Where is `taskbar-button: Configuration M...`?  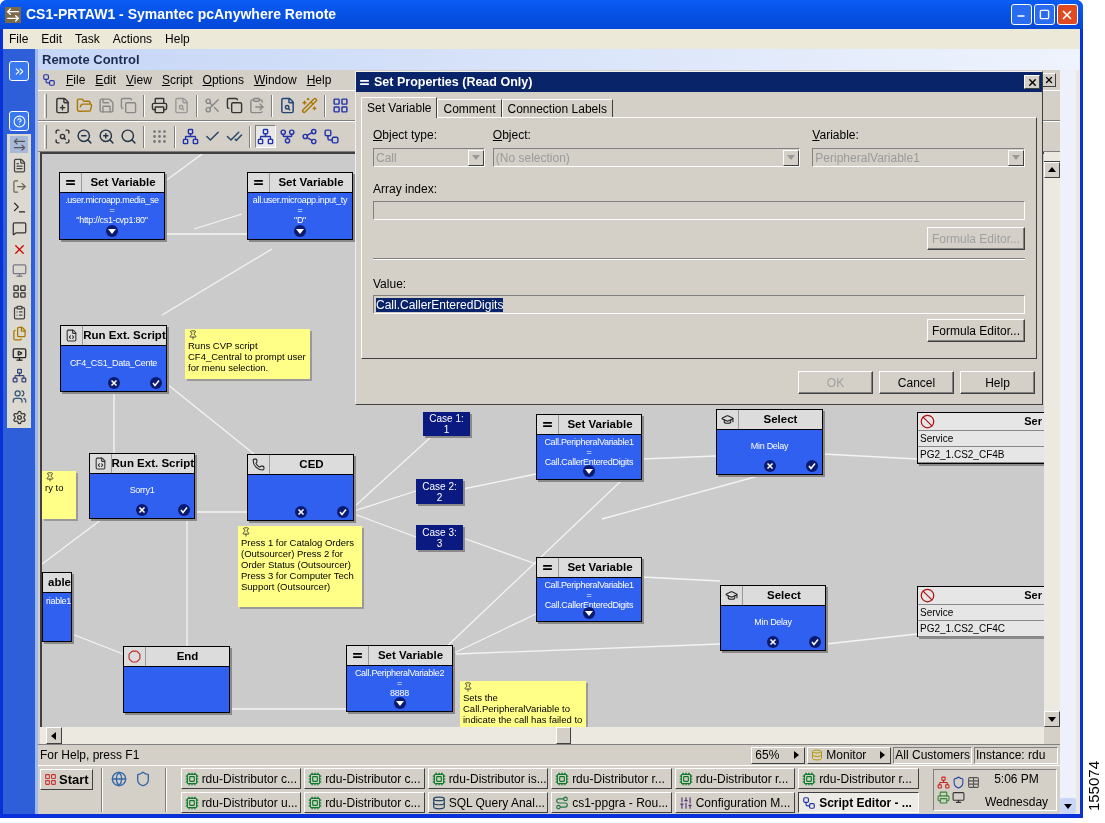
taskbar-button: Configuration M... is located at coordinates (735, 802).